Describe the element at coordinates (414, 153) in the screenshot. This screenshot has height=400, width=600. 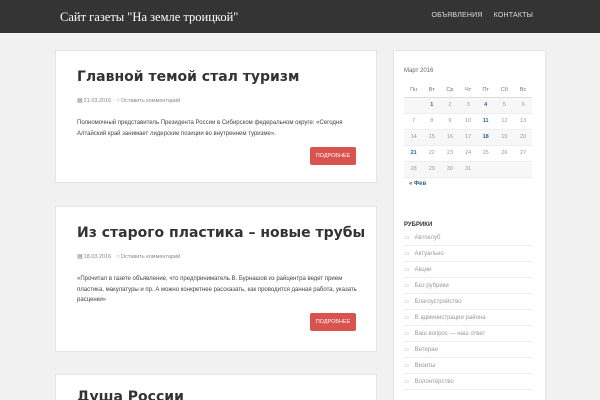
I see `calendar-day: 21` at that location.